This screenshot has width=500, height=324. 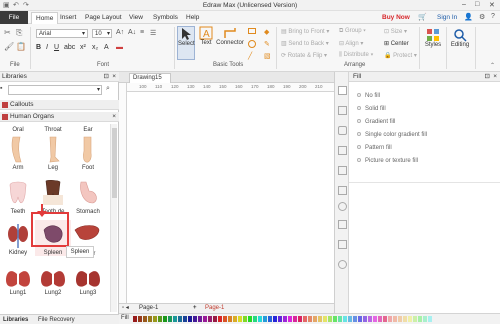 What do you see at coordinates (230, 43) in the screenshot?
I see `connector-tool-button: Connector` at bounding box center [230, 43].